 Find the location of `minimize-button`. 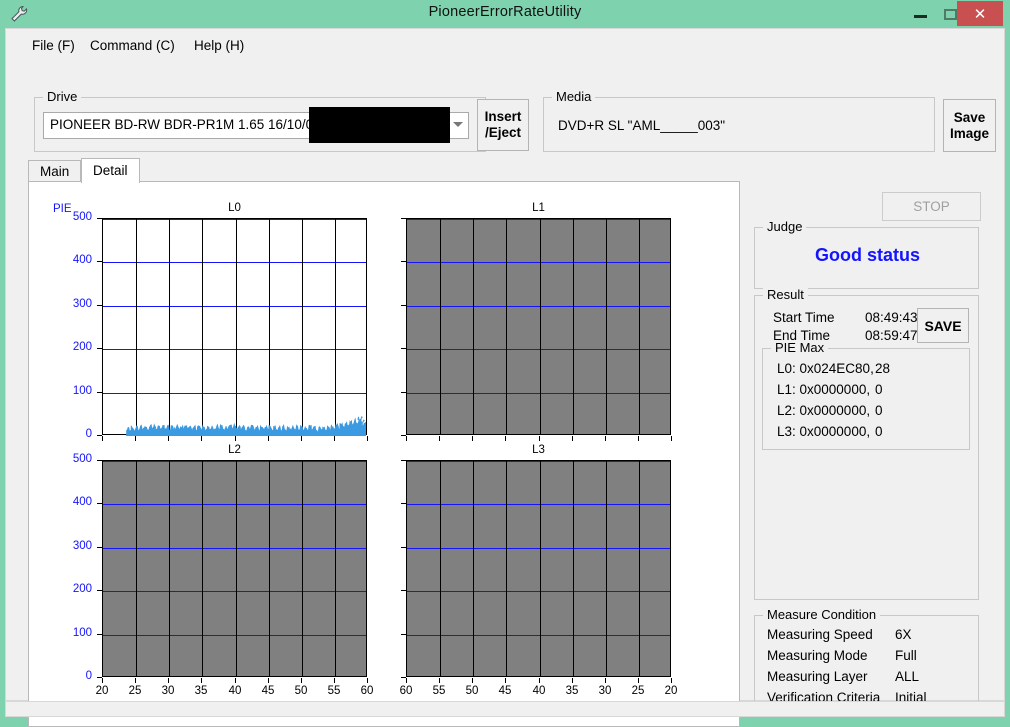

minimize-button is located at coordinates (921, 14).